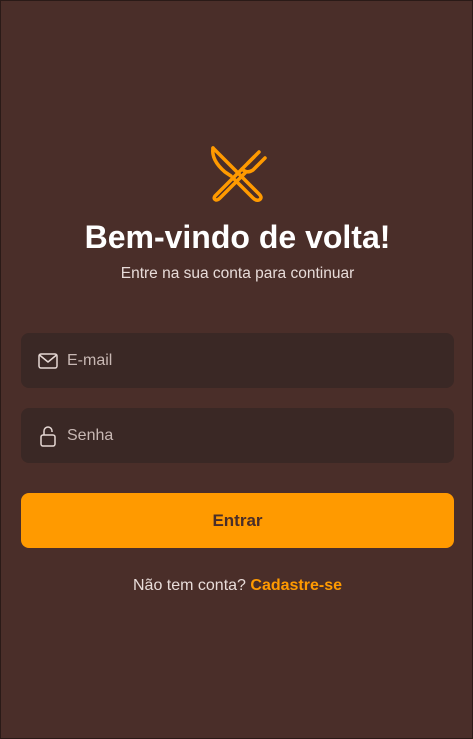  Describe the element at coordinates (48, 436) in the screenshot. I see `lock-icon` at that location.